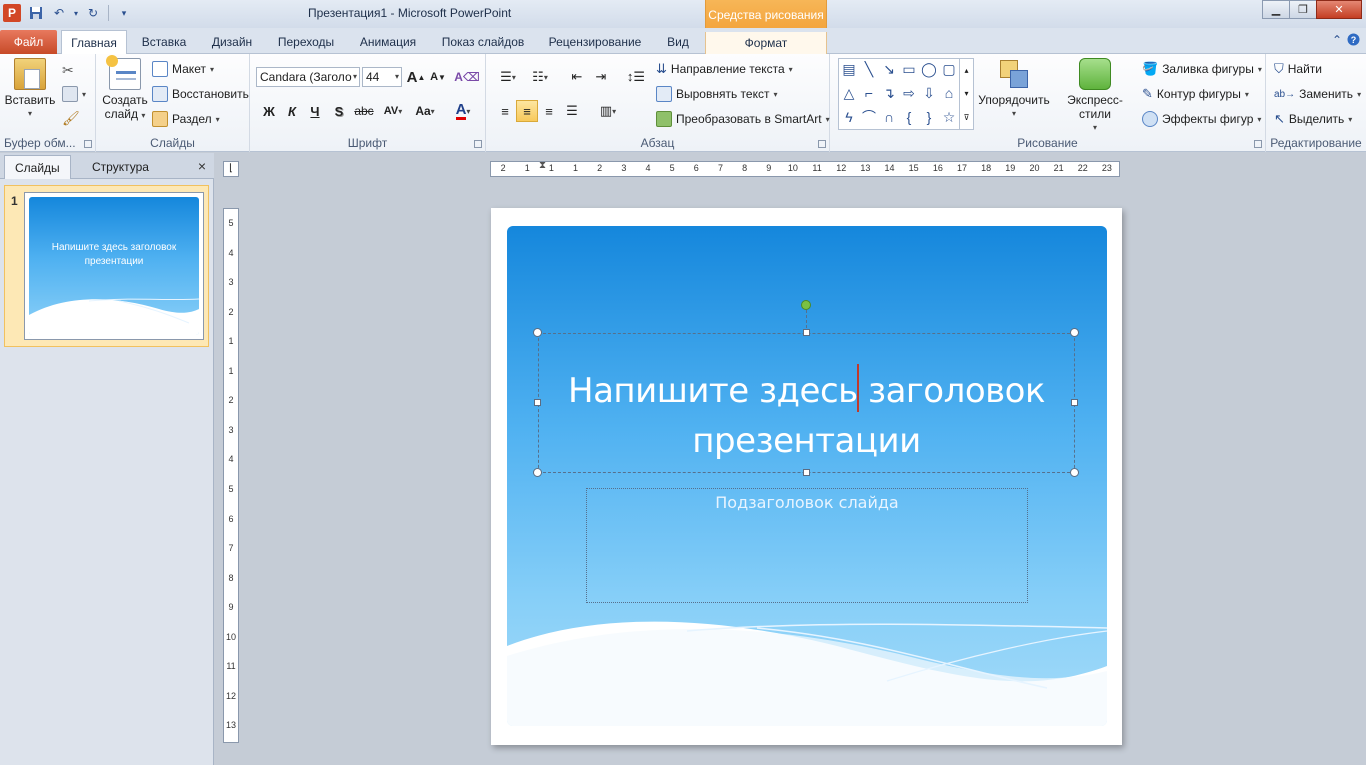 This screenshot has width=1366, height=765. Describe the element at coordinates (93, 13) in the screenshot. I see `redo-icon: ↻` at that location.